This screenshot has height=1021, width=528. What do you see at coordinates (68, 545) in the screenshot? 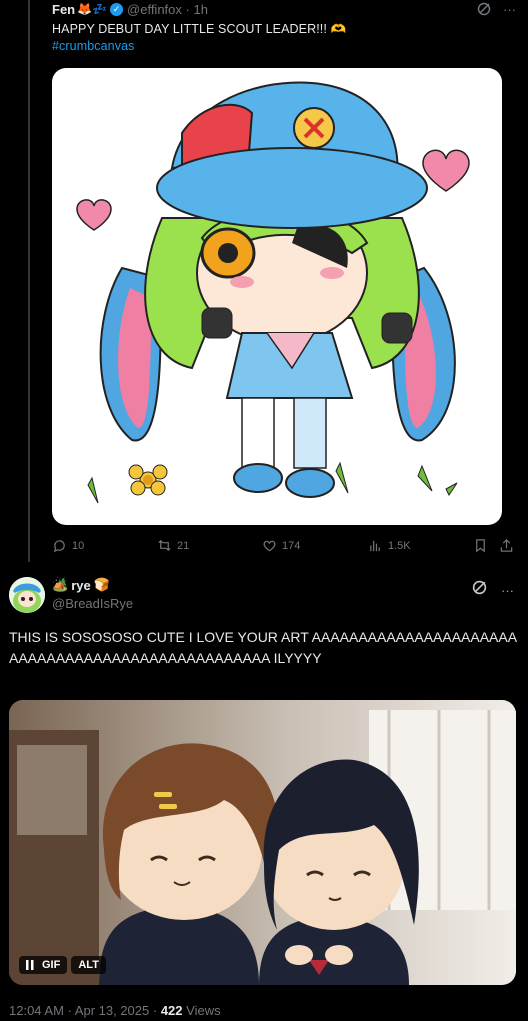
I see `reply-action: 10` at bounding box center [68, 545].